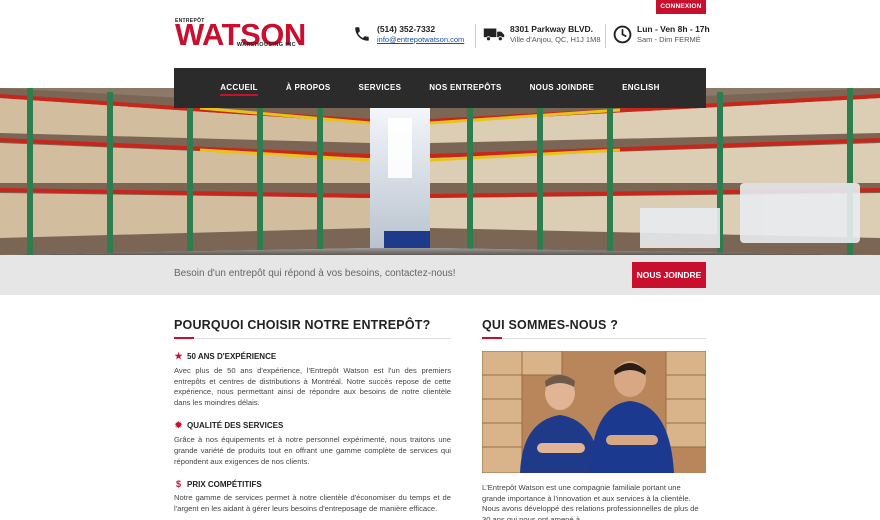 Image resolution: width=880 pixels, height=520 pixels. Describe the element at coordinates (362, 34) in the screenshot. I see `phone-icon` at that location.